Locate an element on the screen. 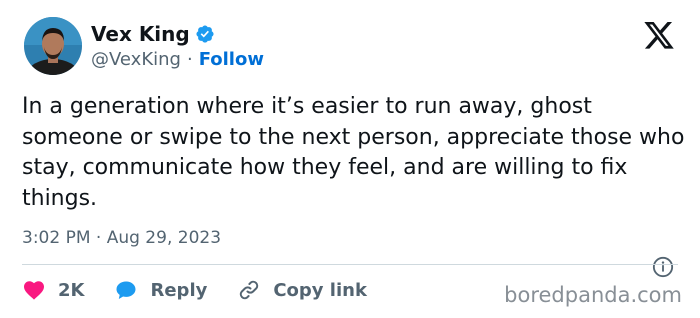 The image size is (700, 318). x-logo-icon is located at coordinates (659, 37).